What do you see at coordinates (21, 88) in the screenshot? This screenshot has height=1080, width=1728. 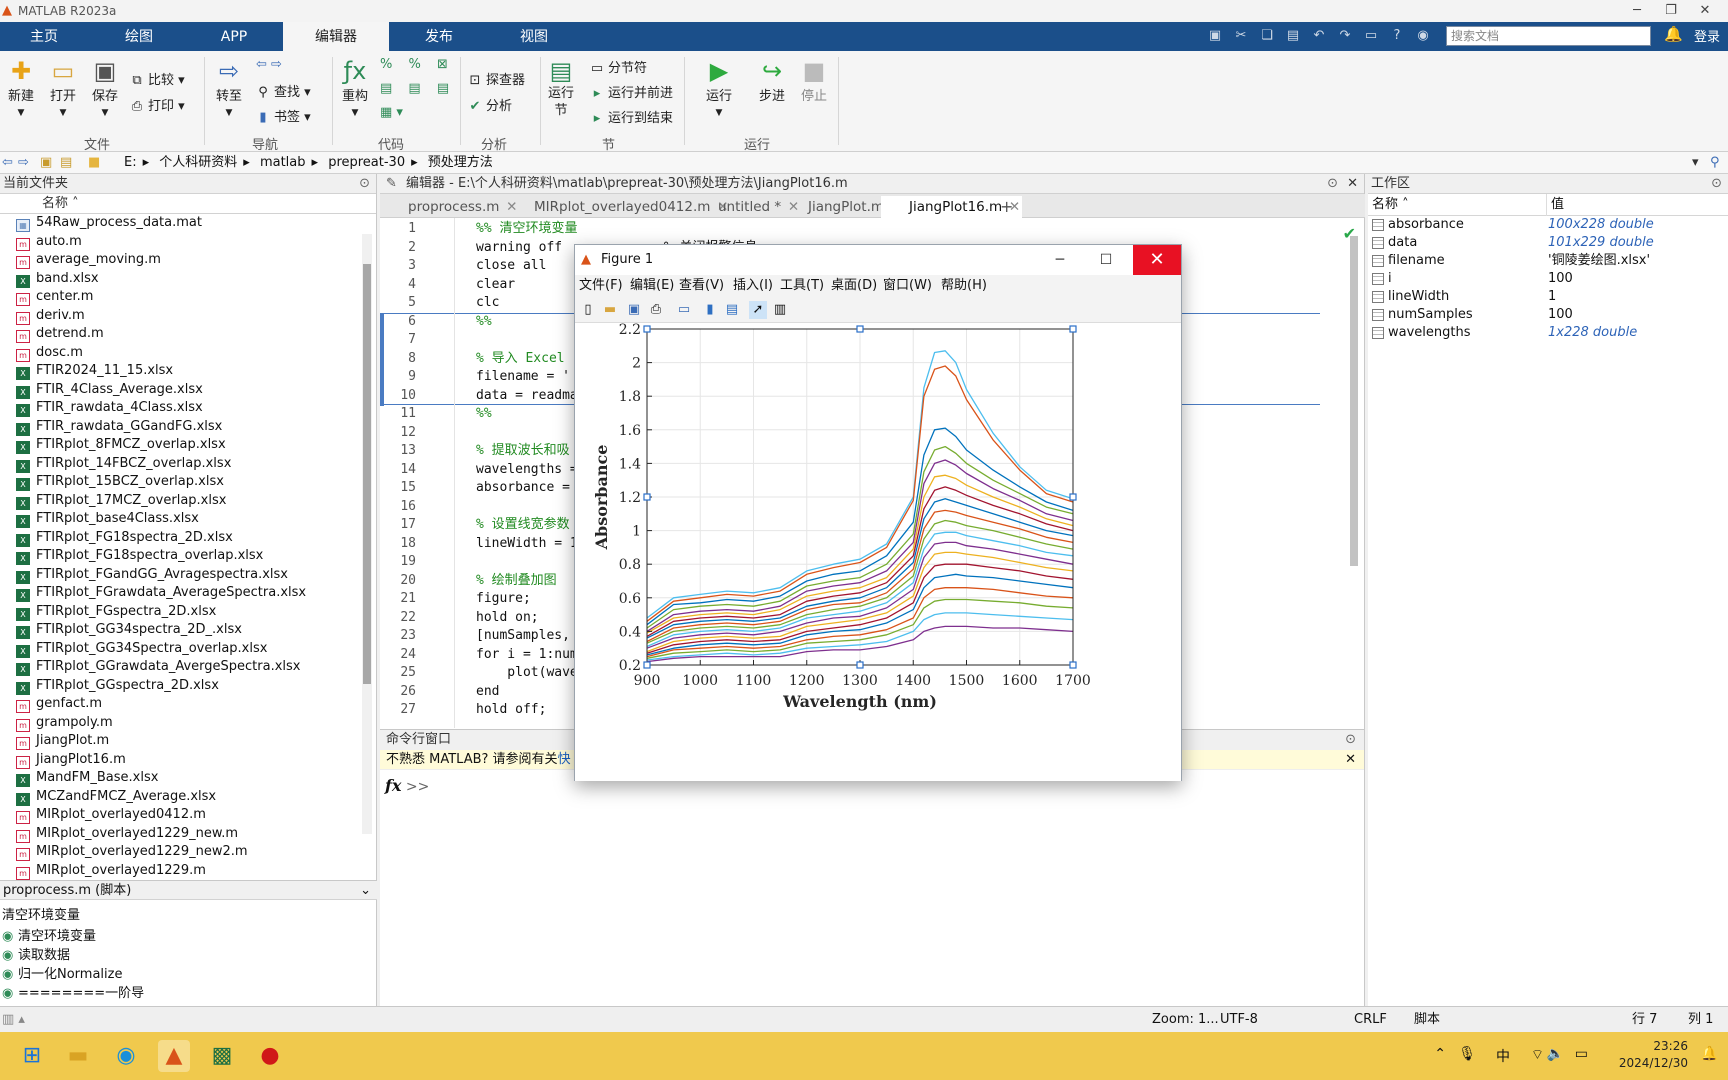 I see `new-button: ✚ 新建 ▼` at bounding box center [21, 88].